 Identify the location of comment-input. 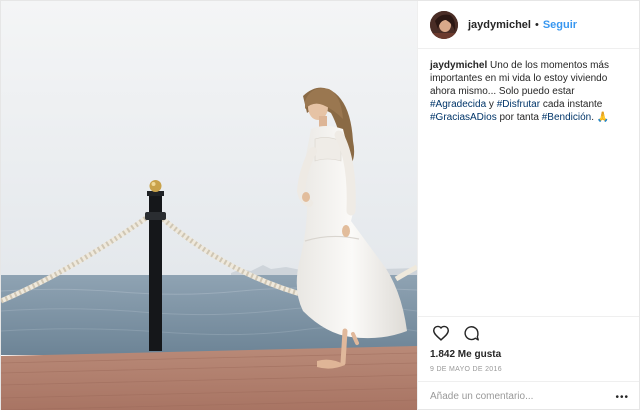
(528, 396).